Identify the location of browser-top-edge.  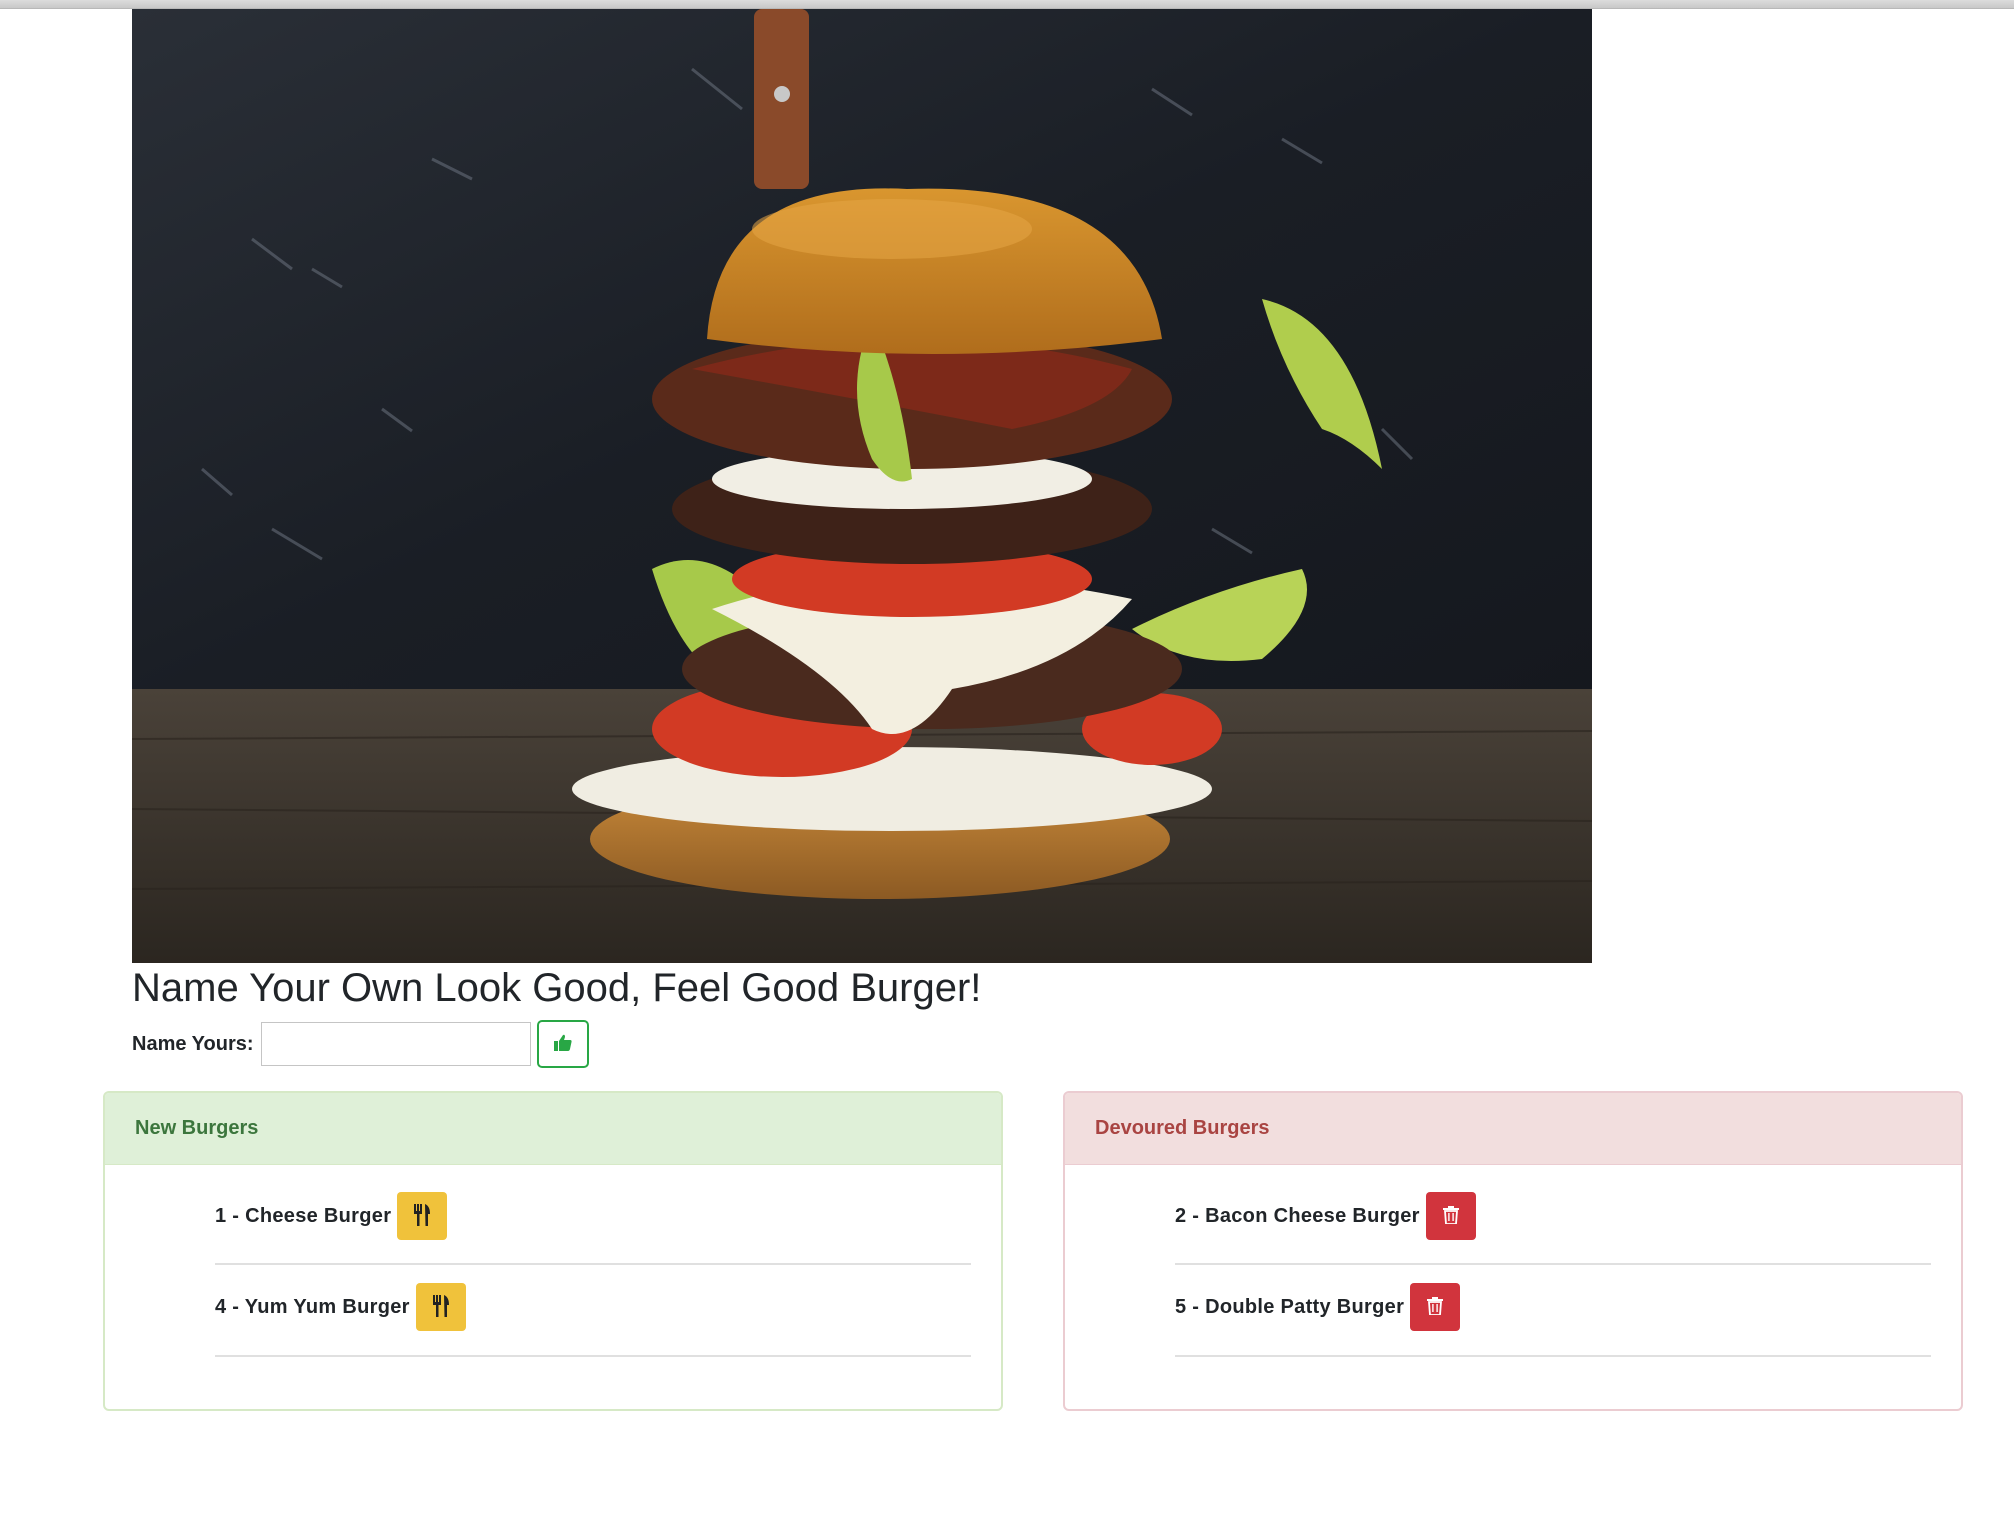
(1007, 4).